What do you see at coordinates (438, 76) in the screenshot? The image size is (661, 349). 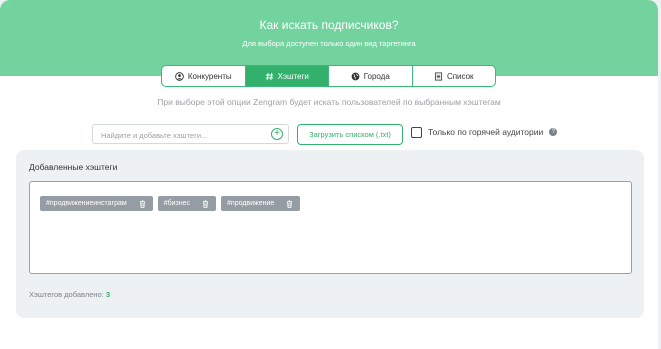 I see `list-icon` at bounding box center [438, 76].